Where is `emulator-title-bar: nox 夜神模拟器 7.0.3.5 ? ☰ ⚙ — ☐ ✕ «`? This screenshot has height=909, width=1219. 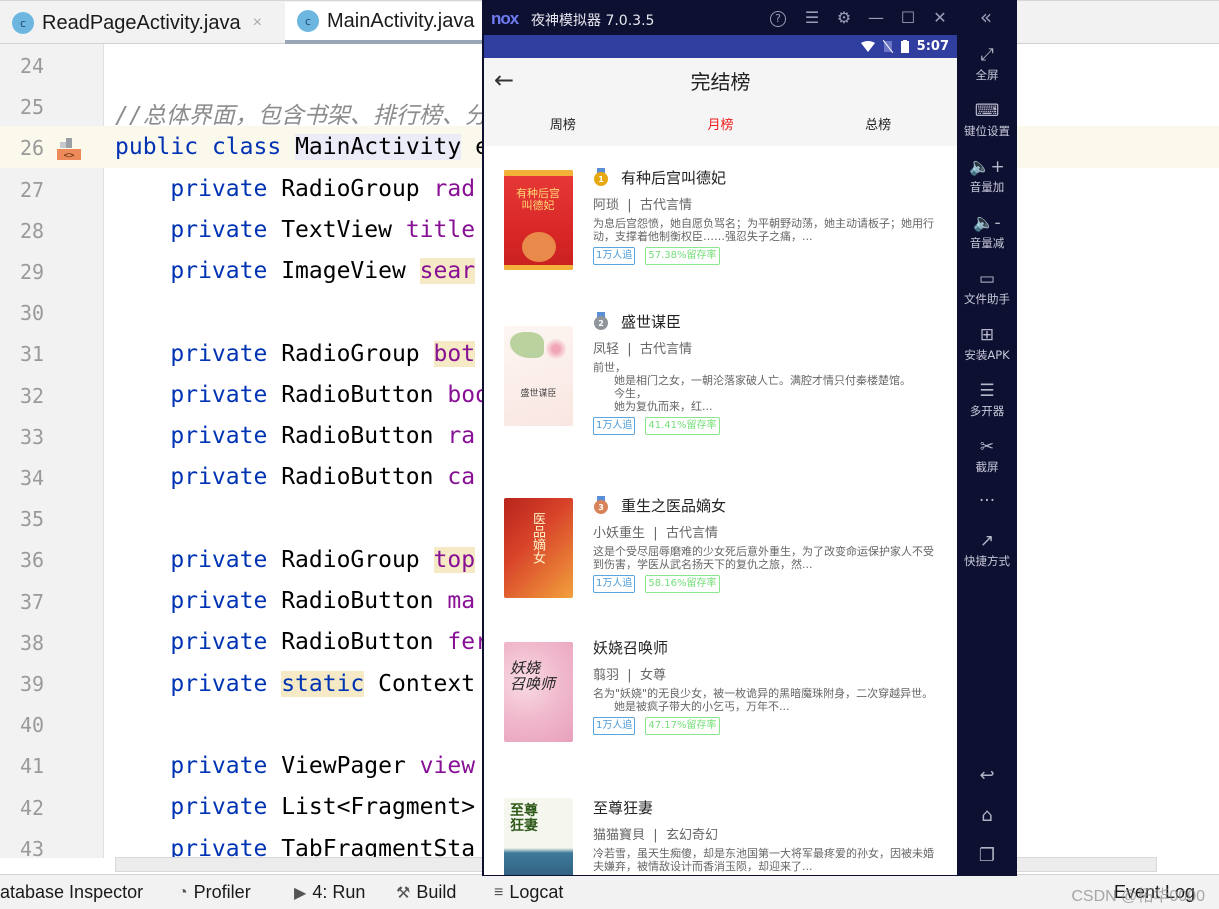
emulator-title-bar: nox 夜神模拟器 7.0.3.5 ? ☰ ⚙ — ☐ ✕ « is located at coordinates (750, 18).